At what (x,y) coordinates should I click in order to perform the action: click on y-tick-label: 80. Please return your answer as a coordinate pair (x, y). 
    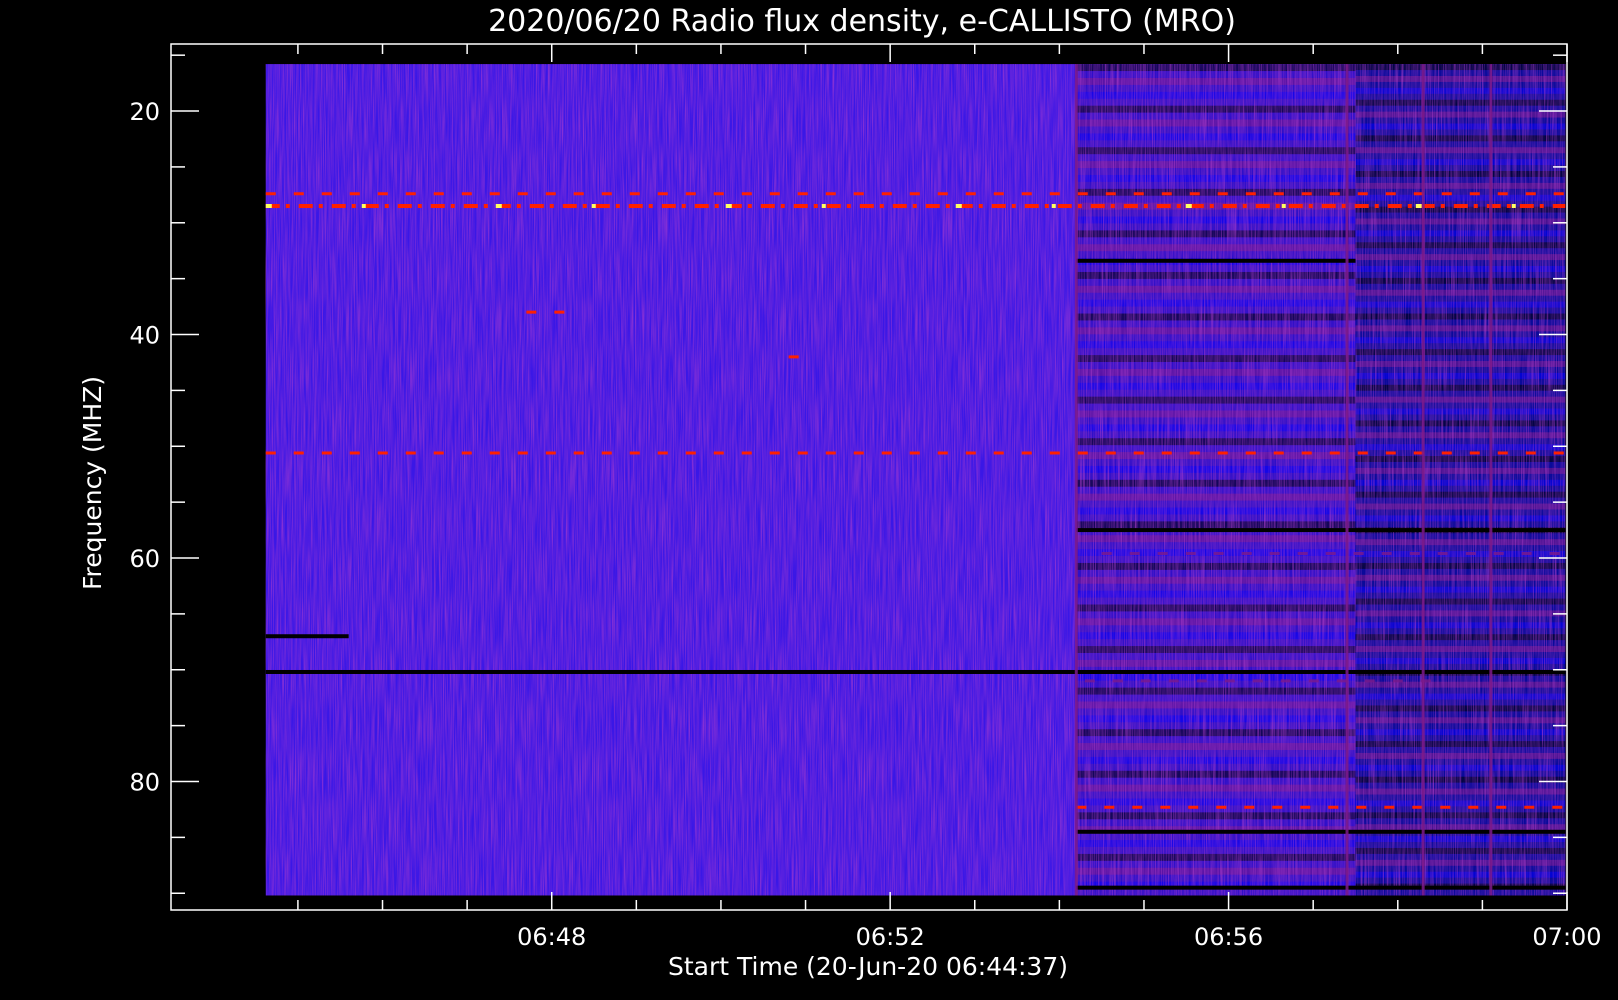
    Looking at the image, I should click on (144, 782).